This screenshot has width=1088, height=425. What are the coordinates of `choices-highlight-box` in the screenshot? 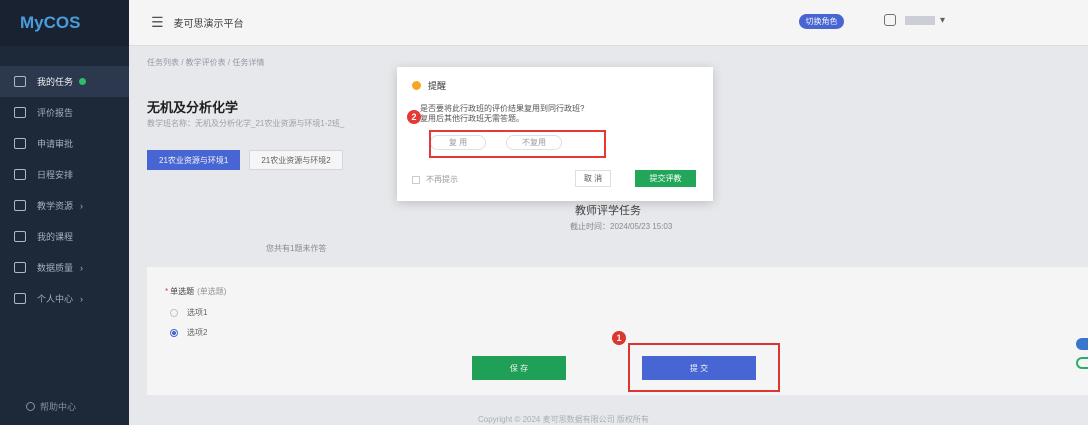 It's located at (517, 144).